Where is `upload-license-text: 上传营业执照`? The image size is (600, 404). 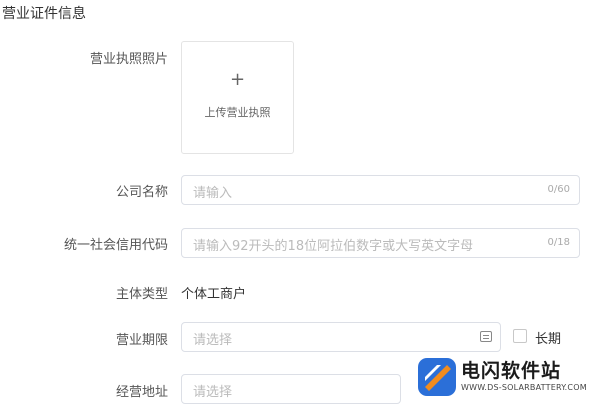 upload-license-text: 上传营业执照 is located at coordinates (237, 112).